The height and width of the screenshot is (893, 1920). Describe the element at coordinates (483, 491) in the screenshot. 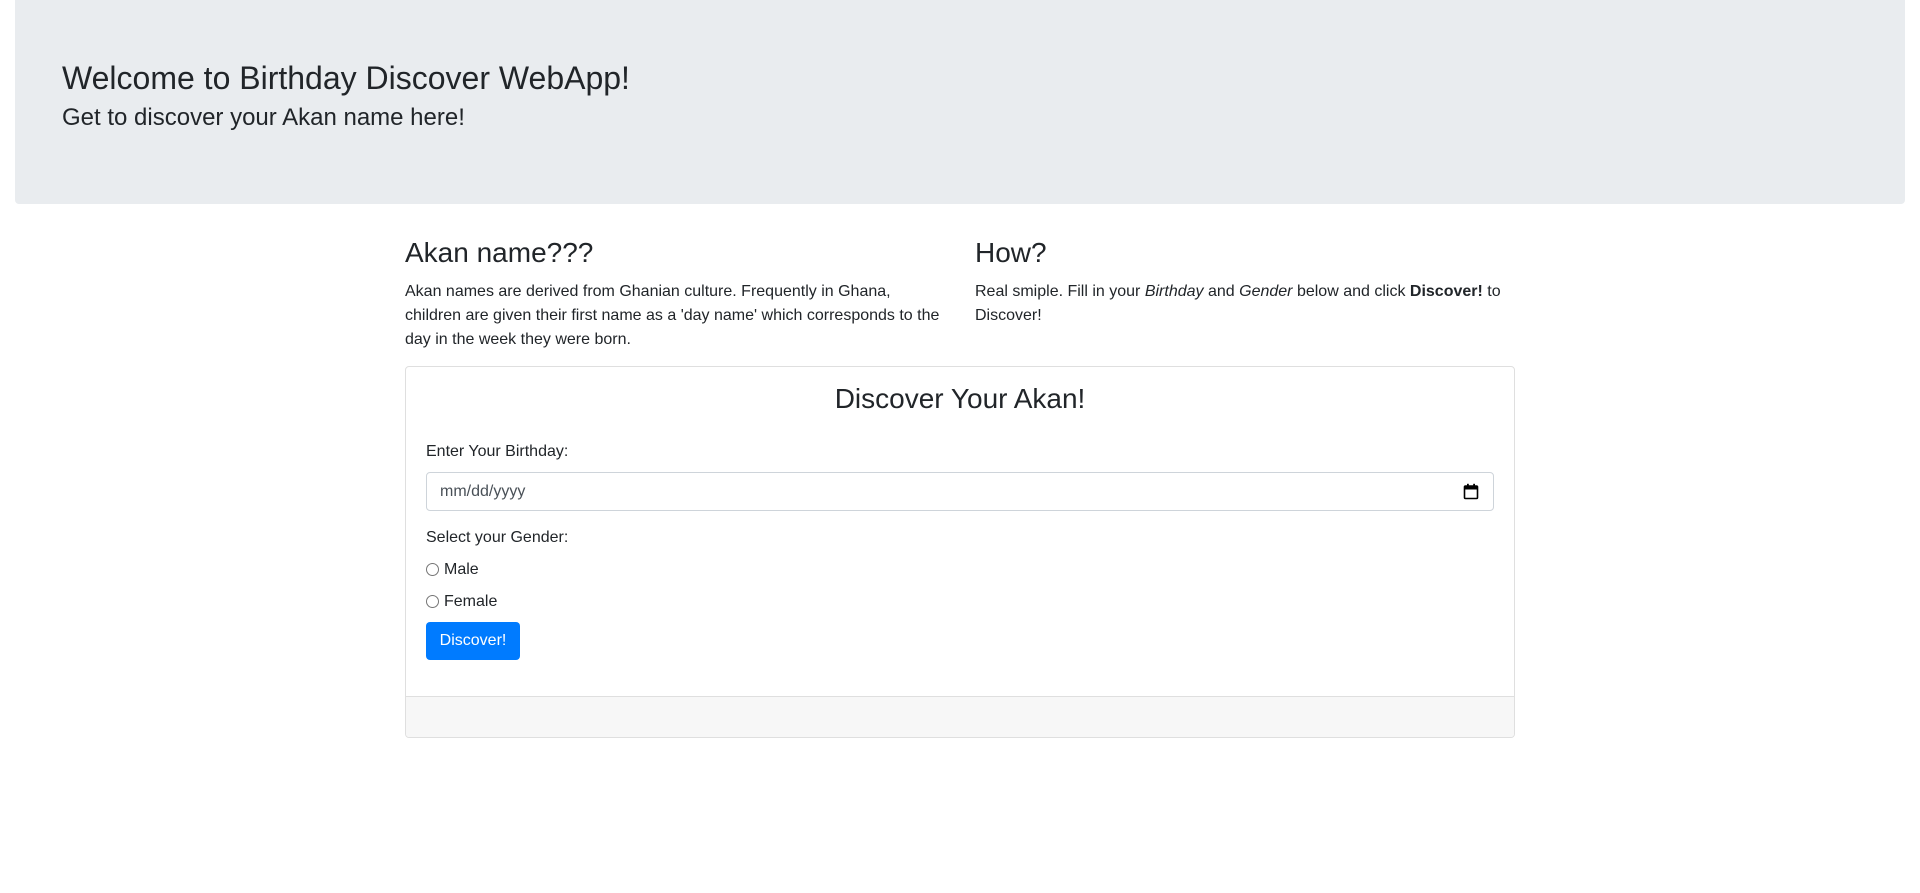

I see `birthday-placeholder: mm/dd/yyyy` at that location.